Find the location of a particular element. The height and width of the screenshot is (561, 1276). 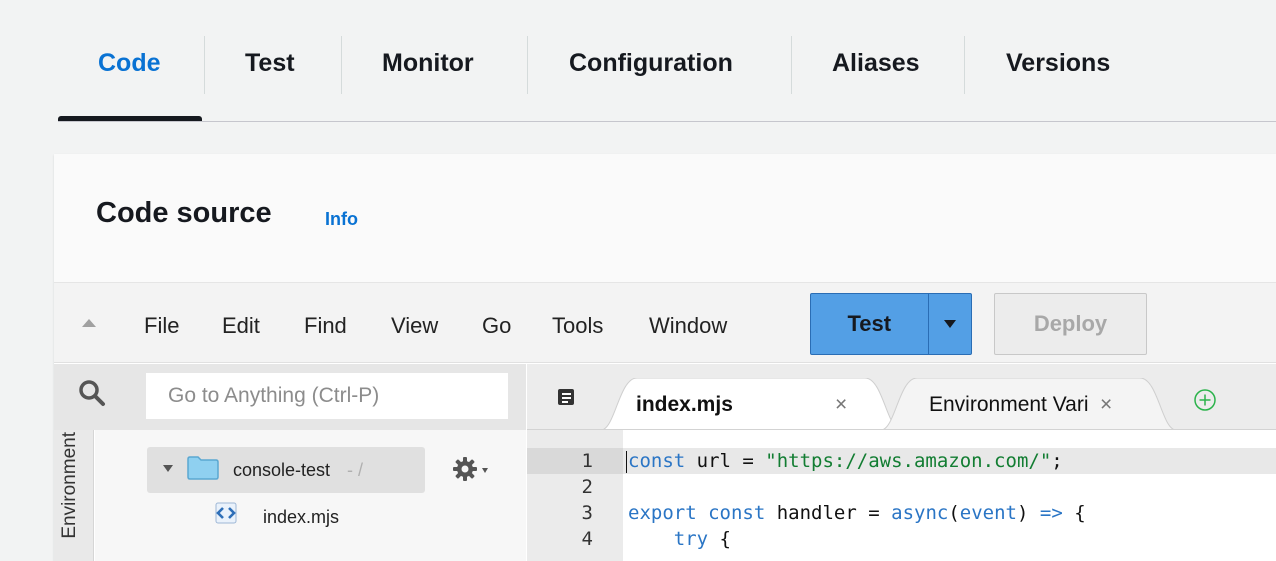

tab-versions: Versions is located at coordinates (1058, 61).